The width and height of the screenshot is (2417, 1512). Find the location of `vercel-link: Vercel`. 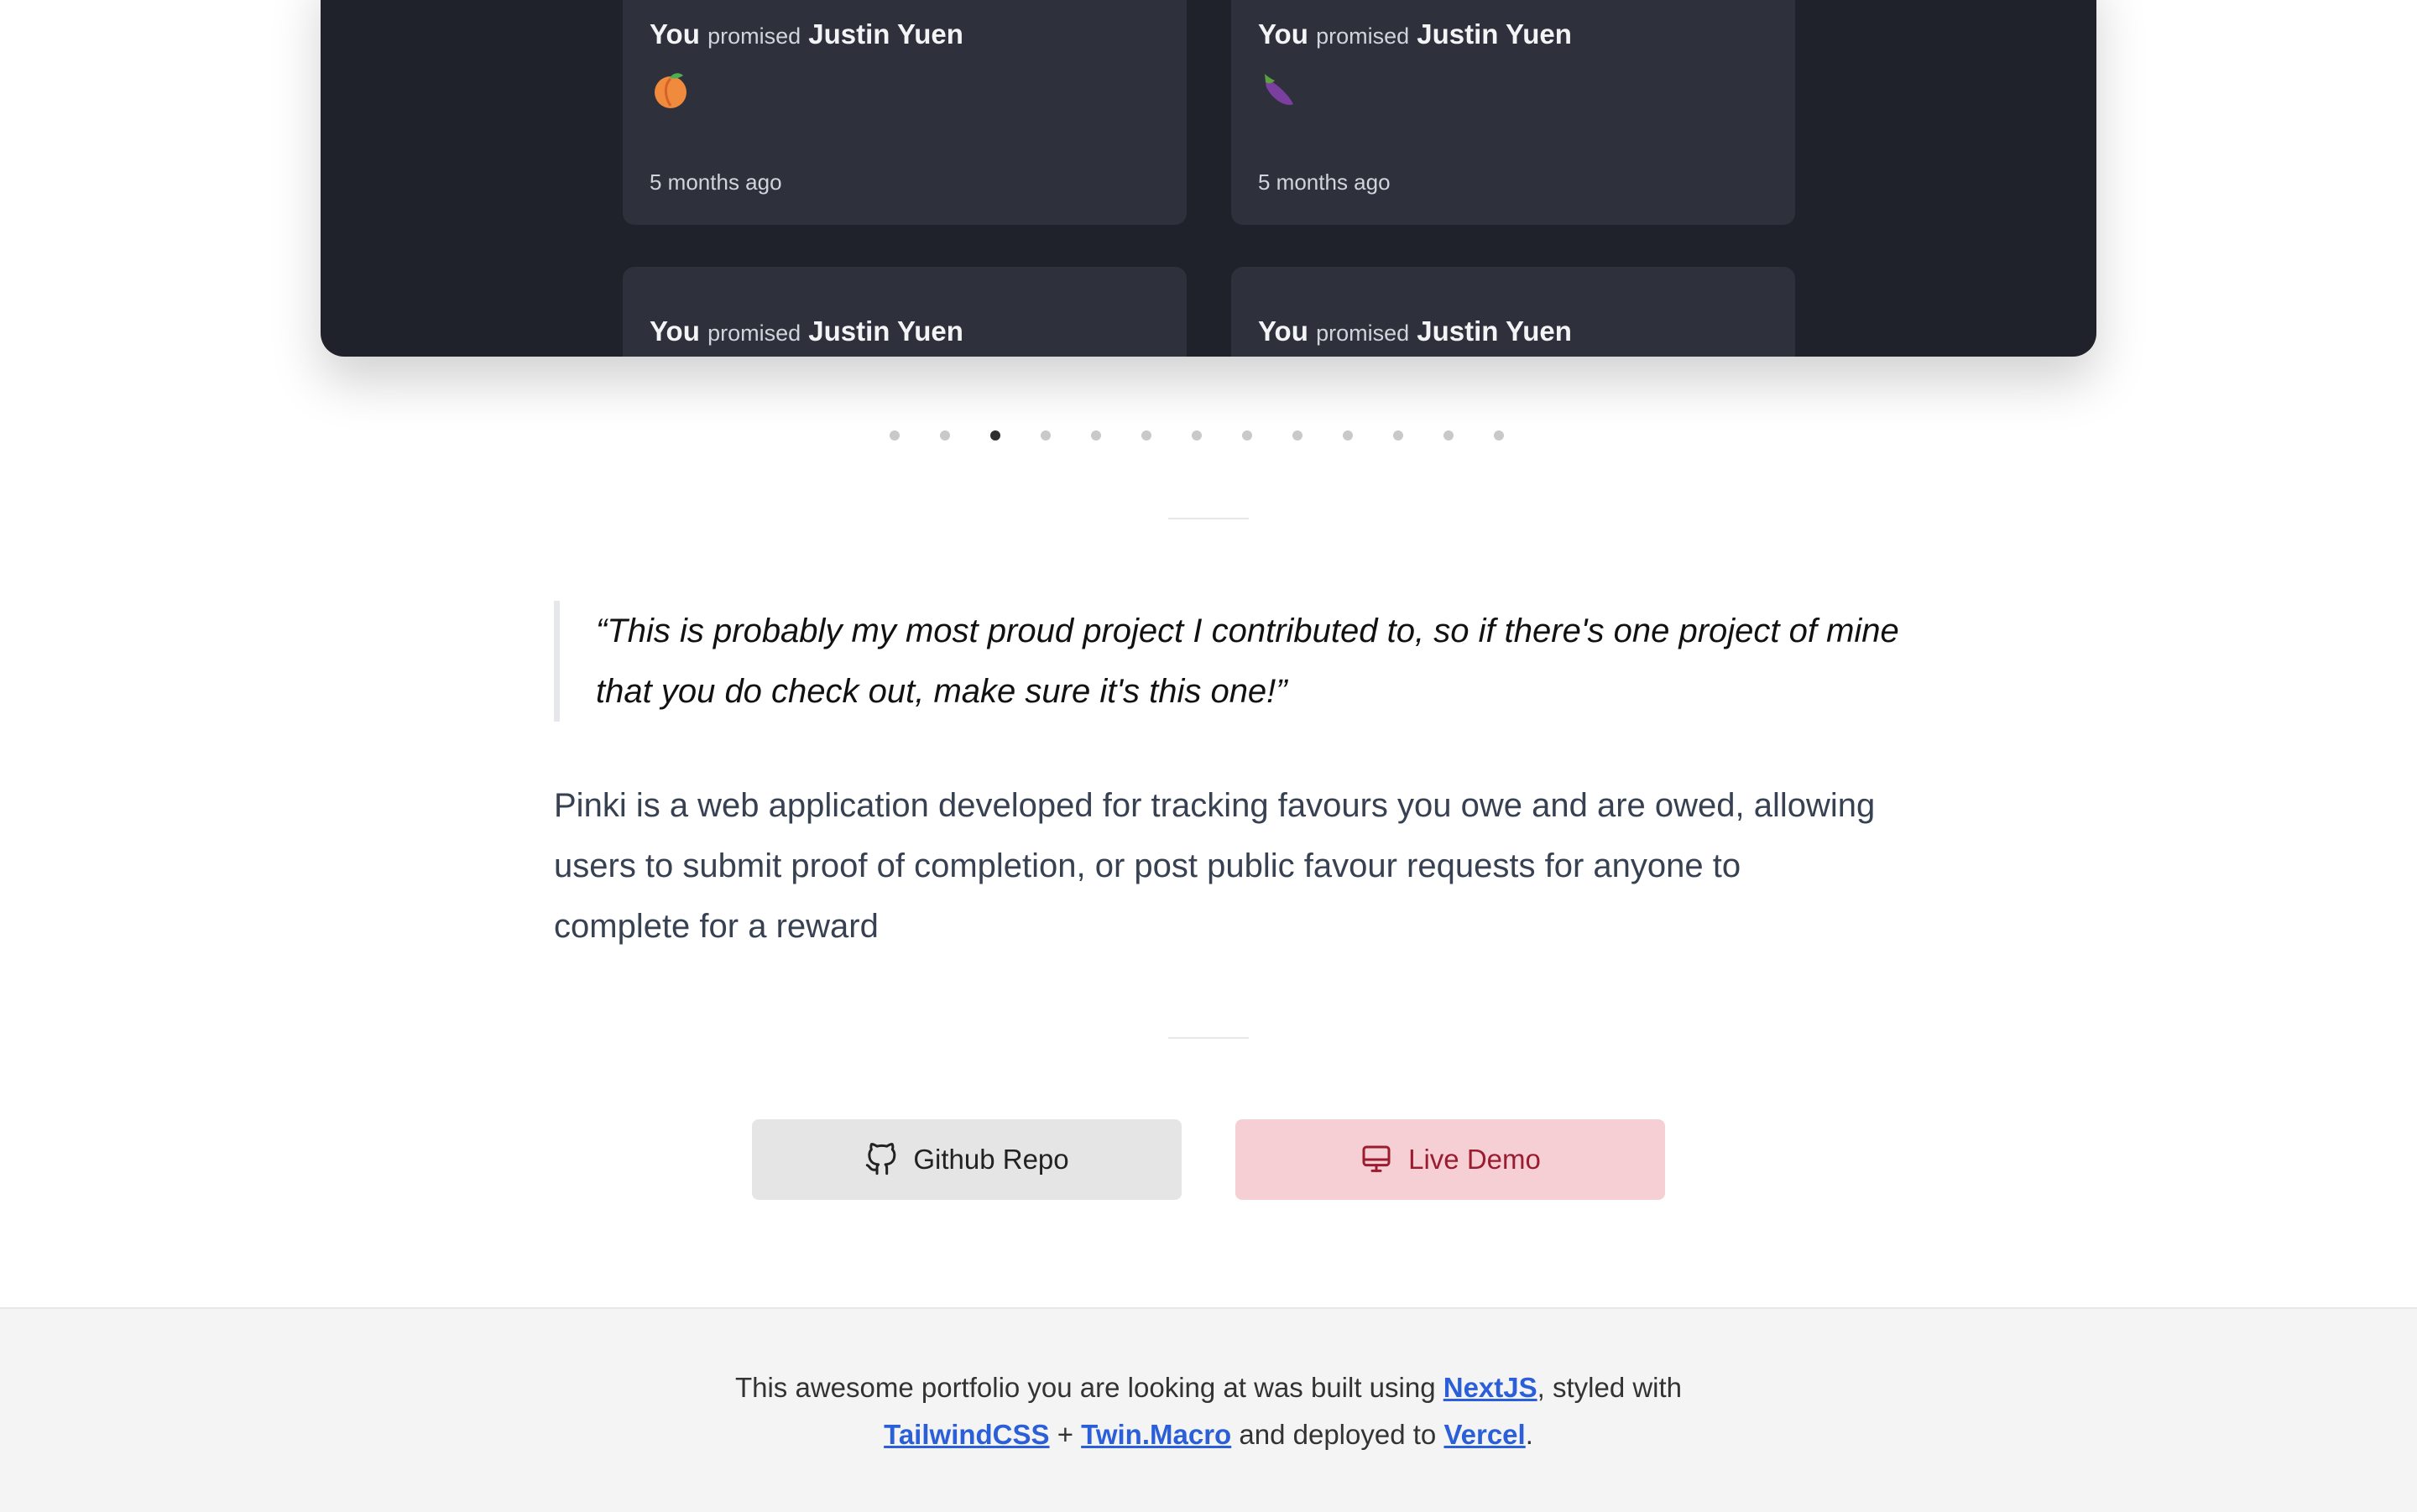

vercel-link: Vercel is located at coordinates (1484, 1434).